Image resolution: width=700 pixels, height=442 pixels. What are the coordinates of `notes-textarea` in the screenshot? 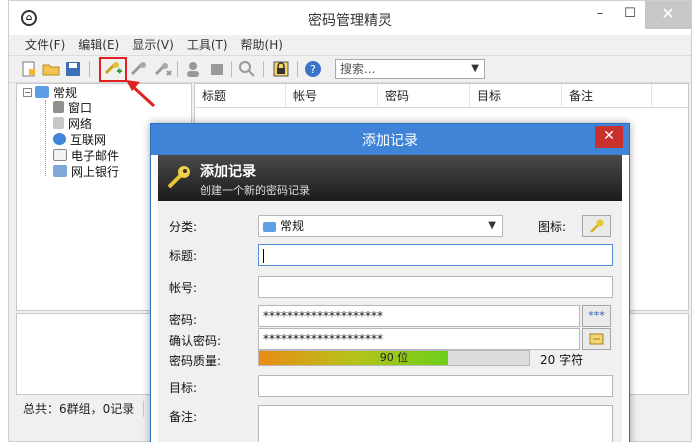 It's located at (435, 423).